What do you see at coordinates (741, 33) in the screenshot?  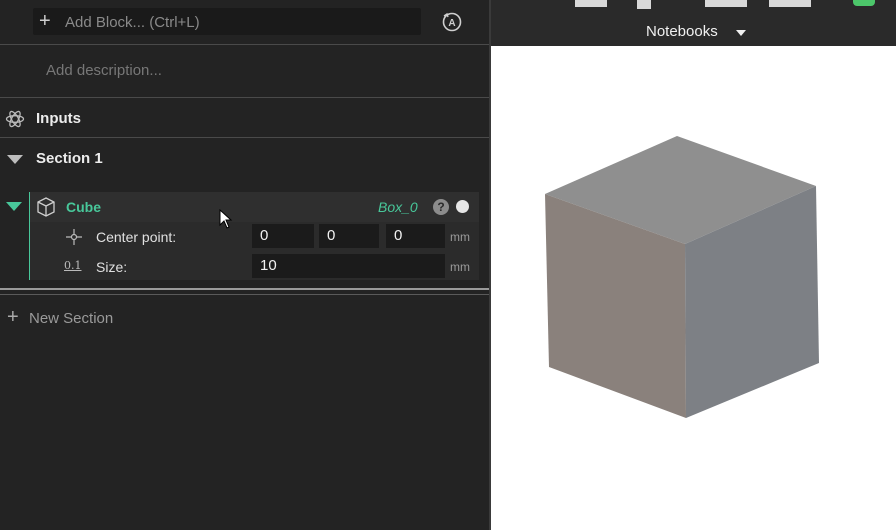 I see `chevron-down-icon` at bounding box center [741, 33].